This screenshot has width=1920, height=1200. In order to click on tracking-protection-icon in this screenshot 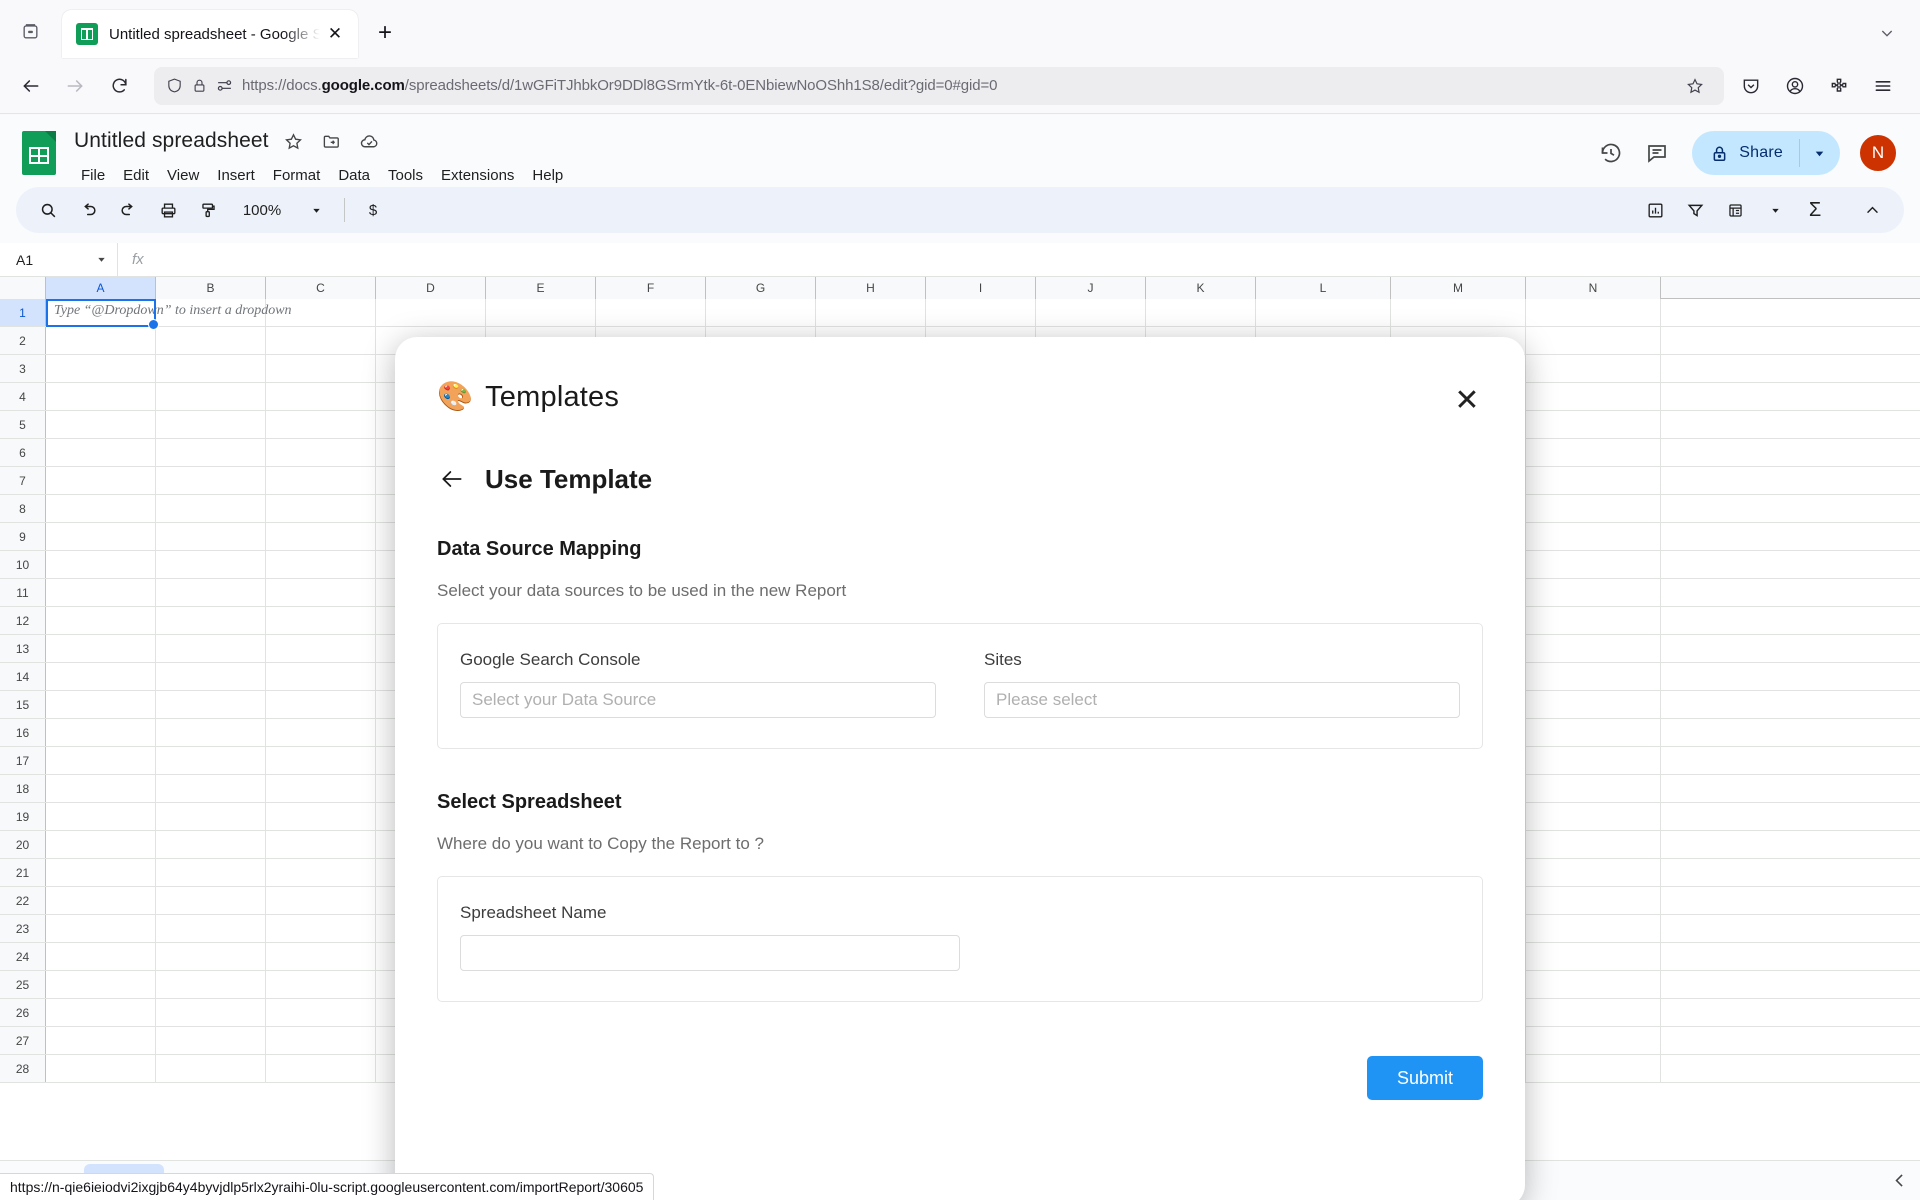, I will do `click(224, 85)`.